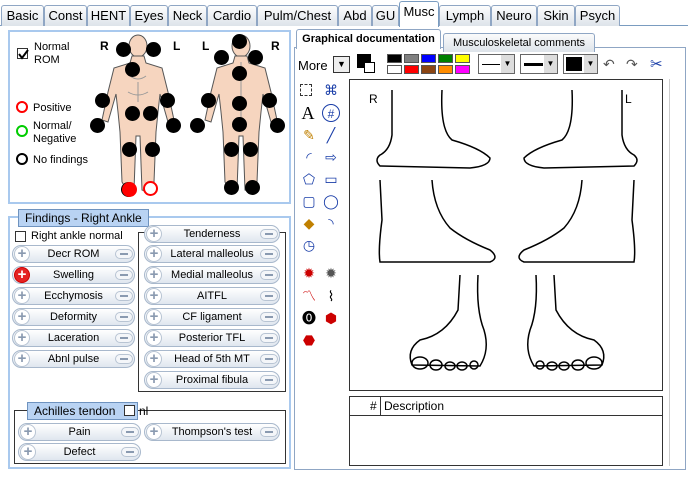 This screenshot has height=481, width=688. I want to click on back-upper-spine-marker, so click(239, 73).